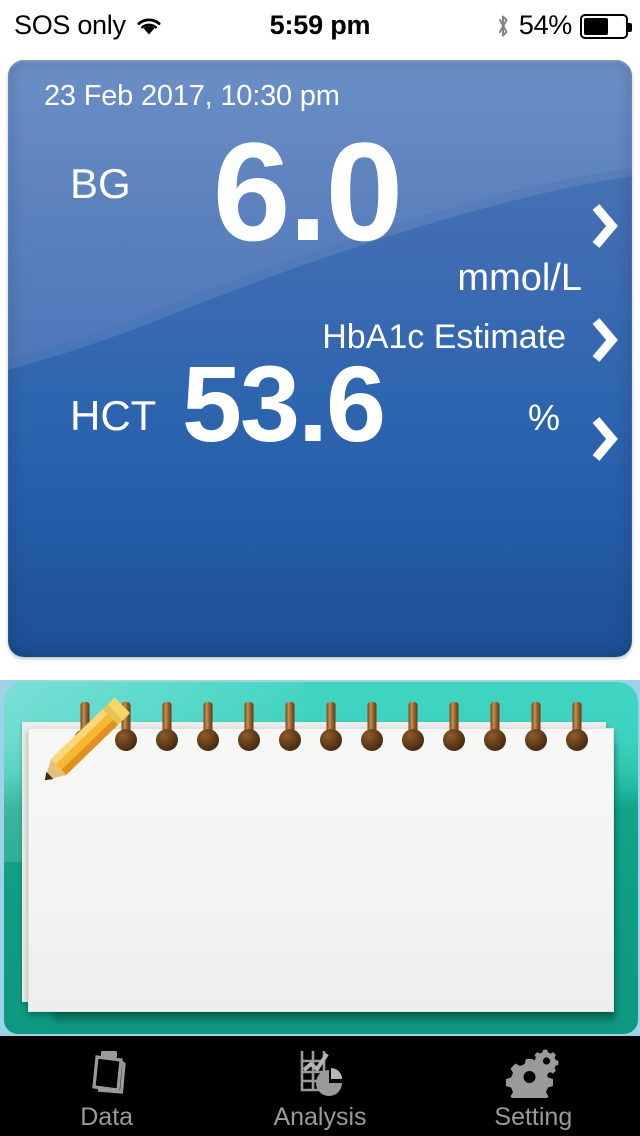 The height and width of the screenshot is (1136, 640). What do you see at coordinates (320, 1073) in the screenshot?
I see `chart-pie-icon` at bounding box center [320, 1073].